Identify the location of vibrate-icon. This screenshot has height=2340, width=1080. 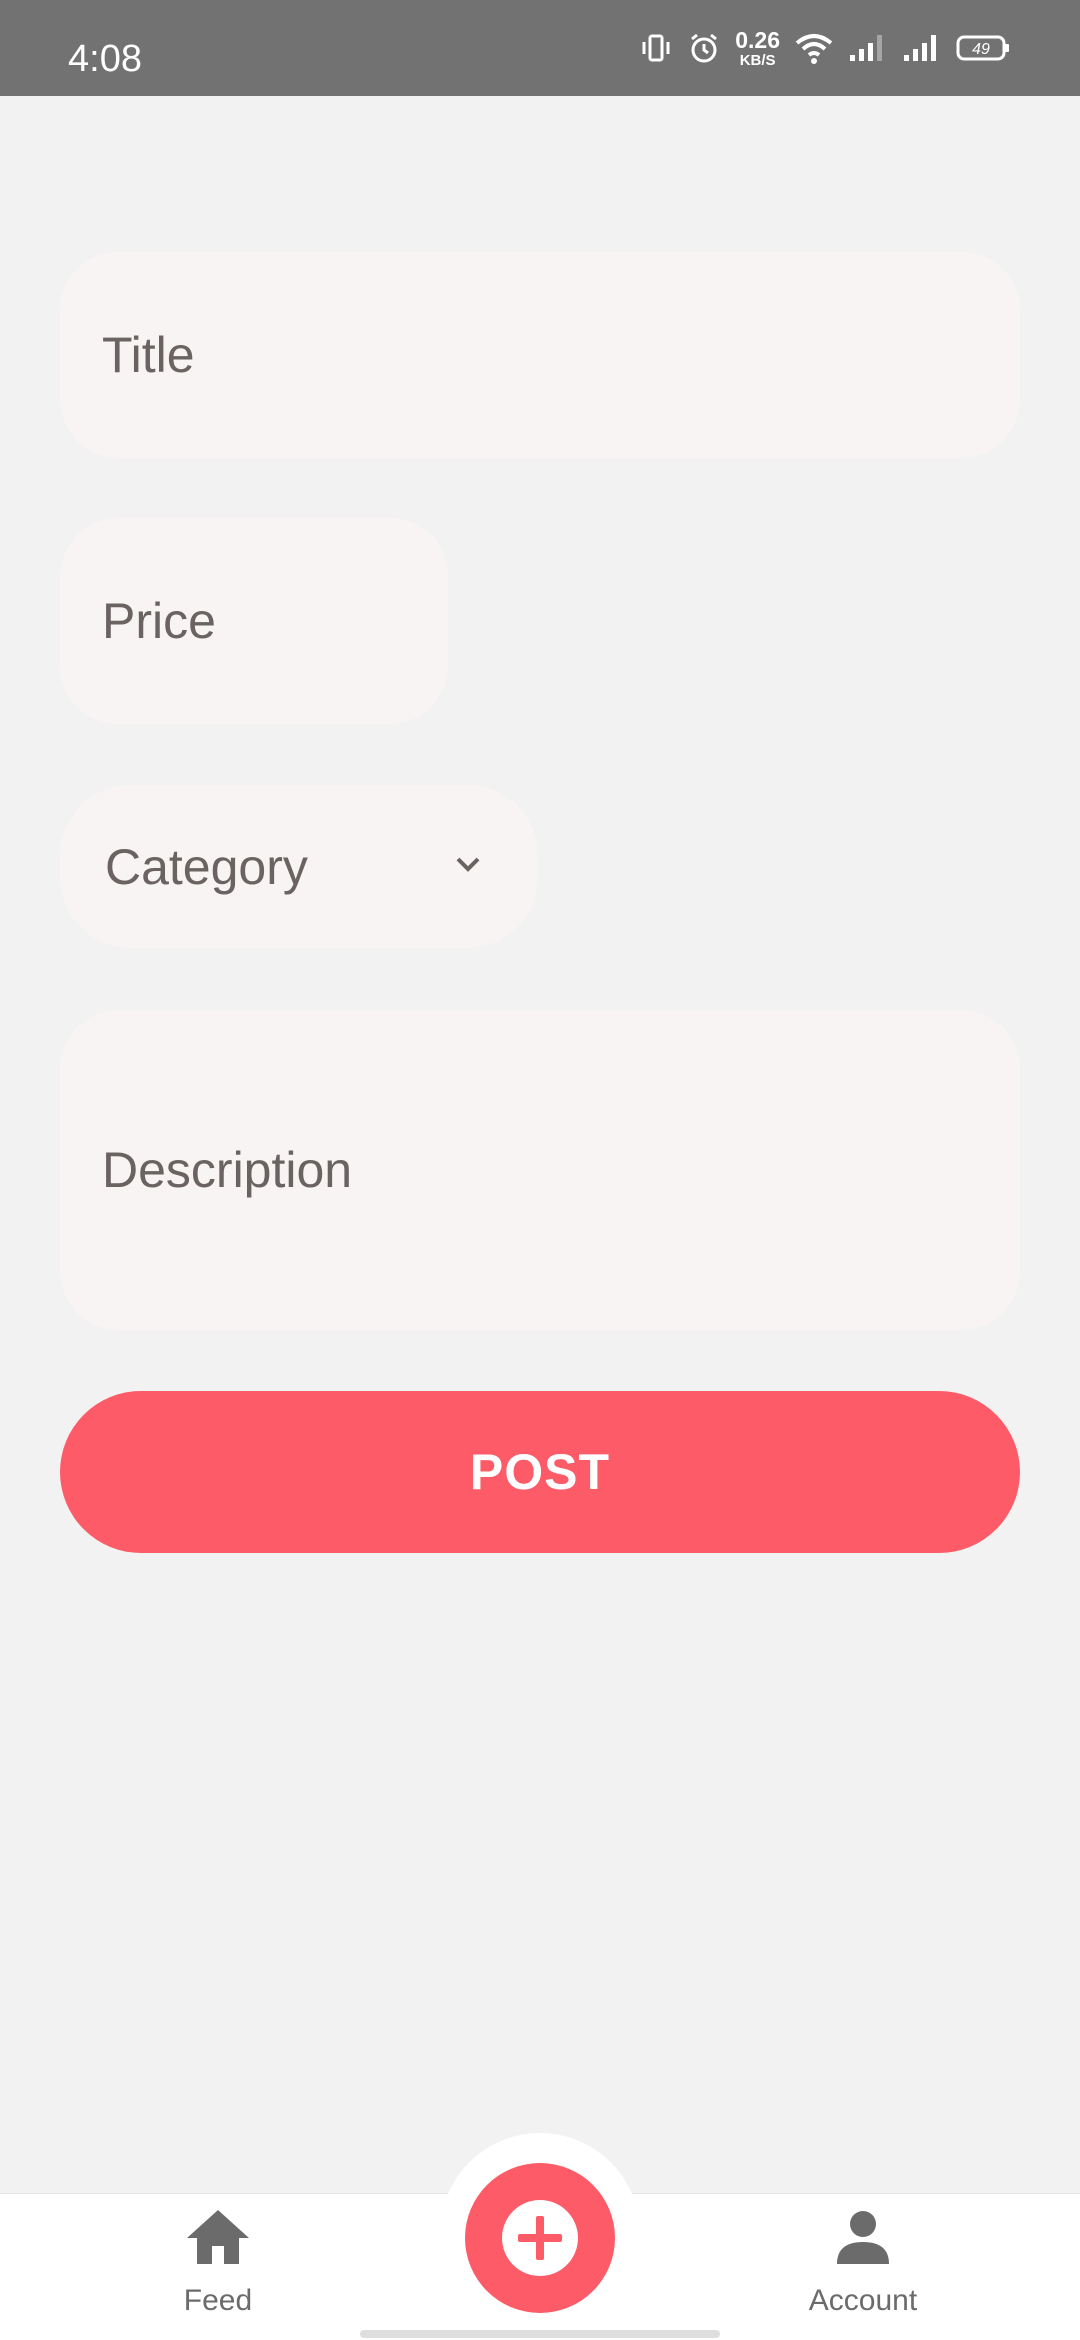
(656, 48).